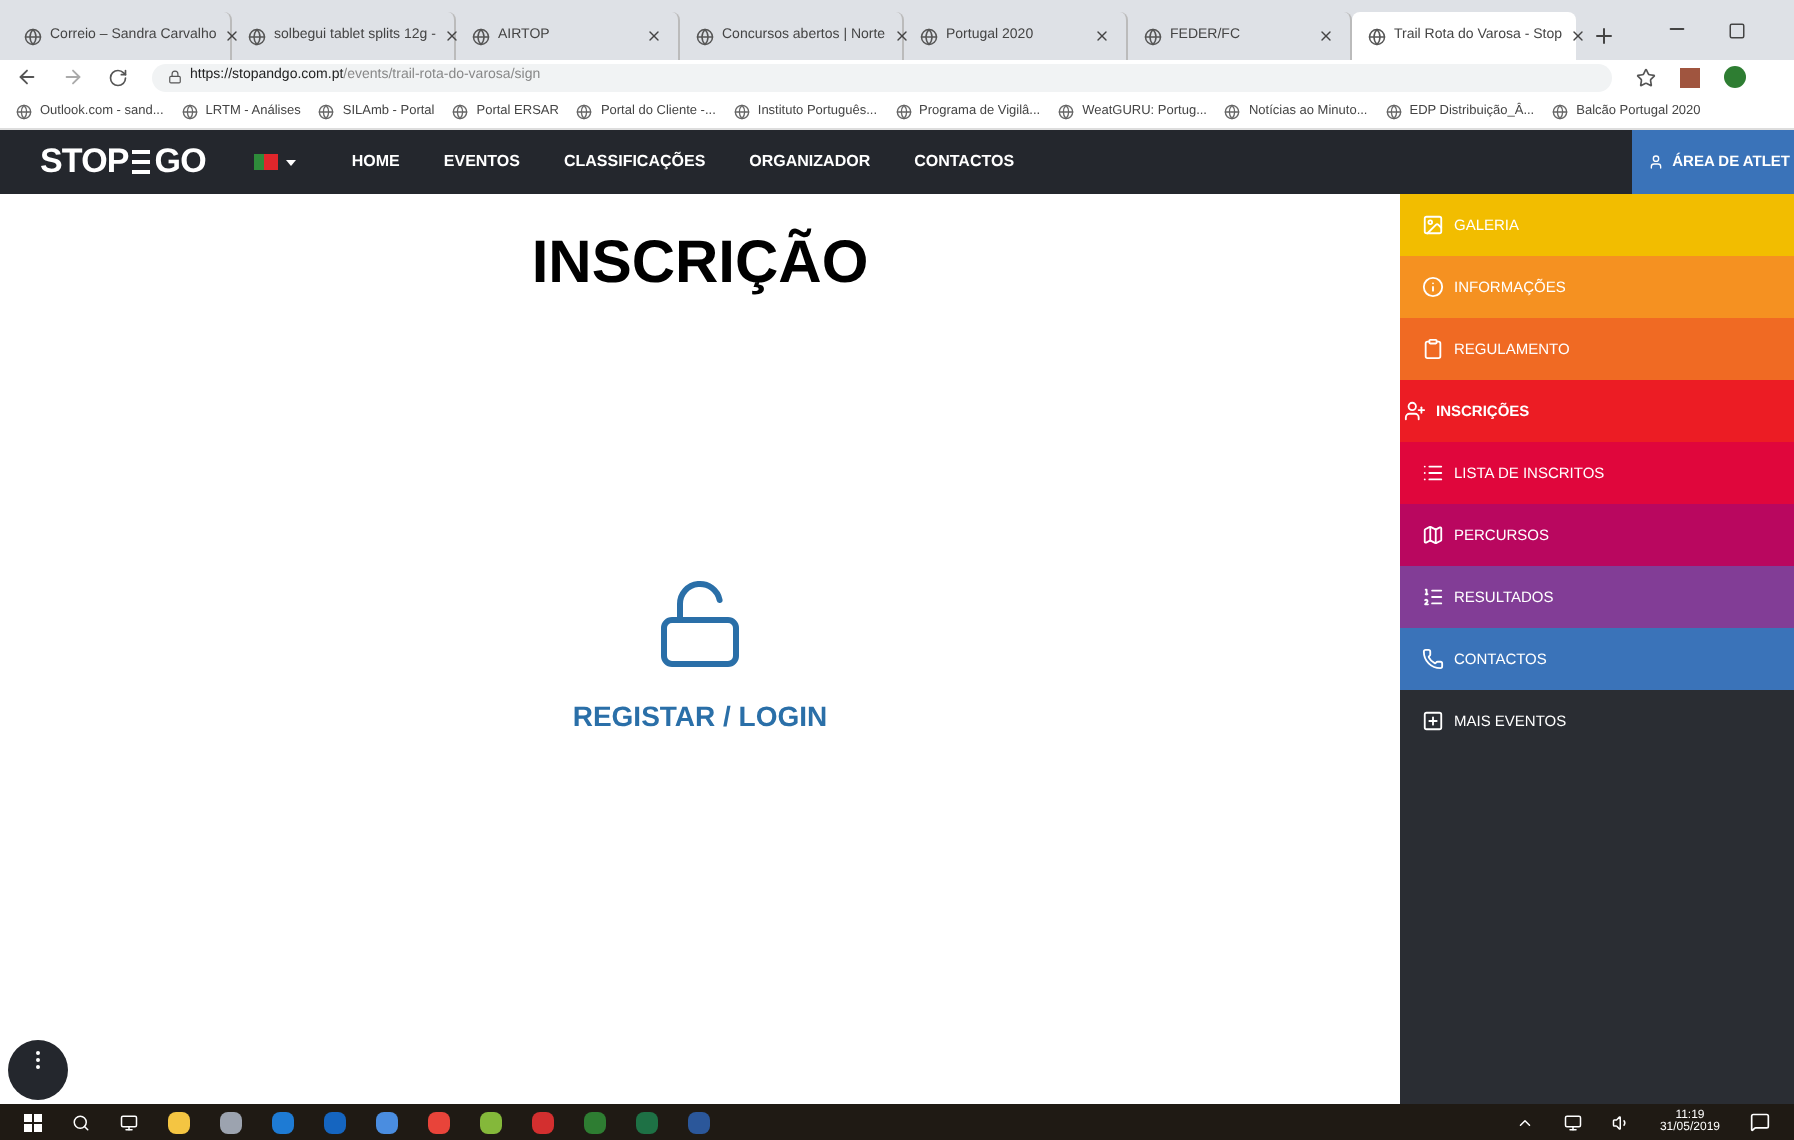  What do you see at coordinates (1433, 597) in the screenshot?
I see `numbered-list-icon` at bounding box center [1433, 597].